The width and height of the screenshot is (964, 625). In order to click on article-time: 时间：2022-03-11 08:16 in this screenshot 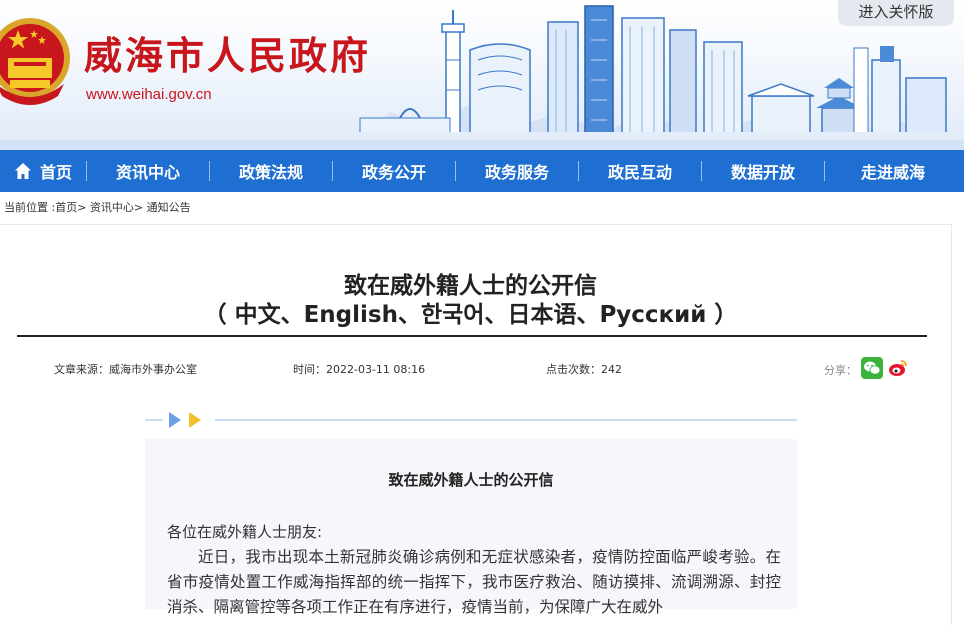, I will do `click(359, 369)`.